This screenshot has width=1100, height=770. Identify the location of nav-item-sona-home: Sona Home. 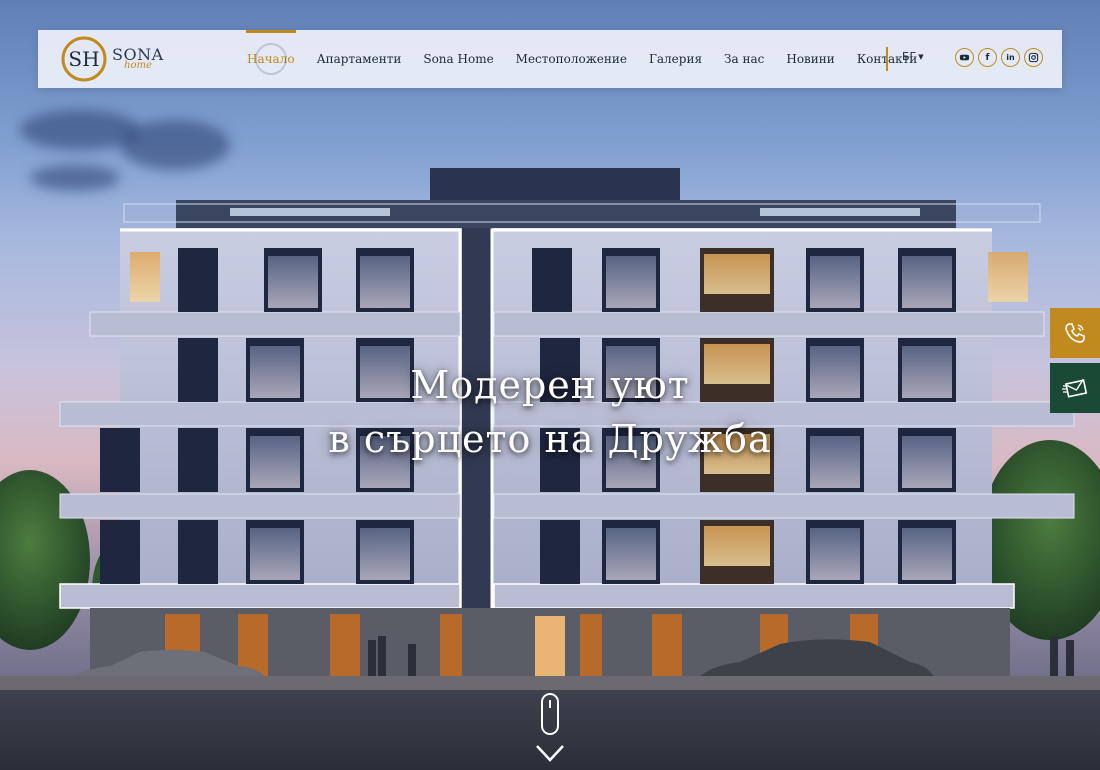
(458, 59).